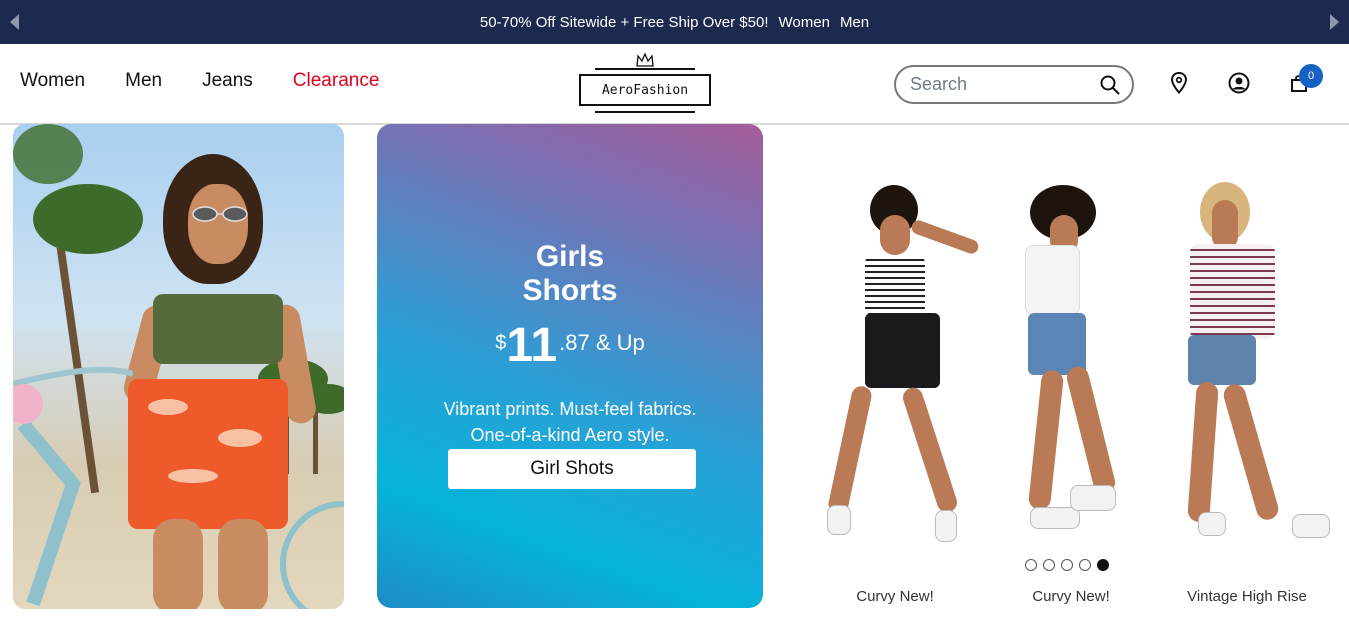 The image size is (1349, 618). I want to click on search-input, so click(1000, 84).